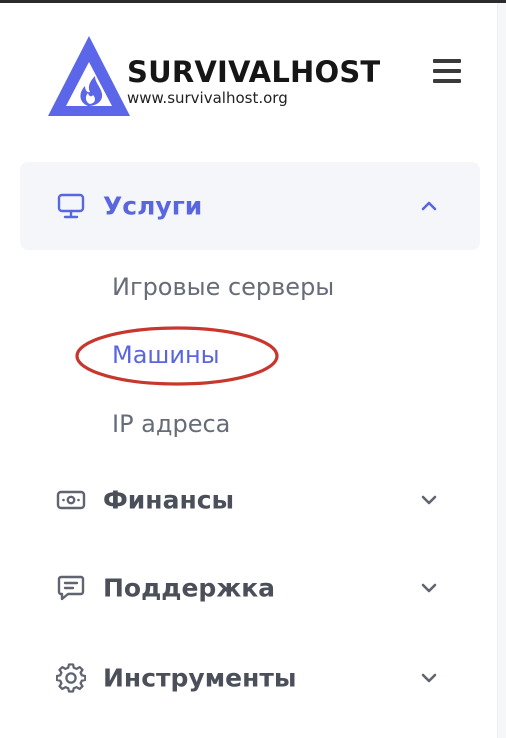 The height and width of the screenshot is (738, 506). I want to click on nav-section-services: Услуги, so click(250, 206).